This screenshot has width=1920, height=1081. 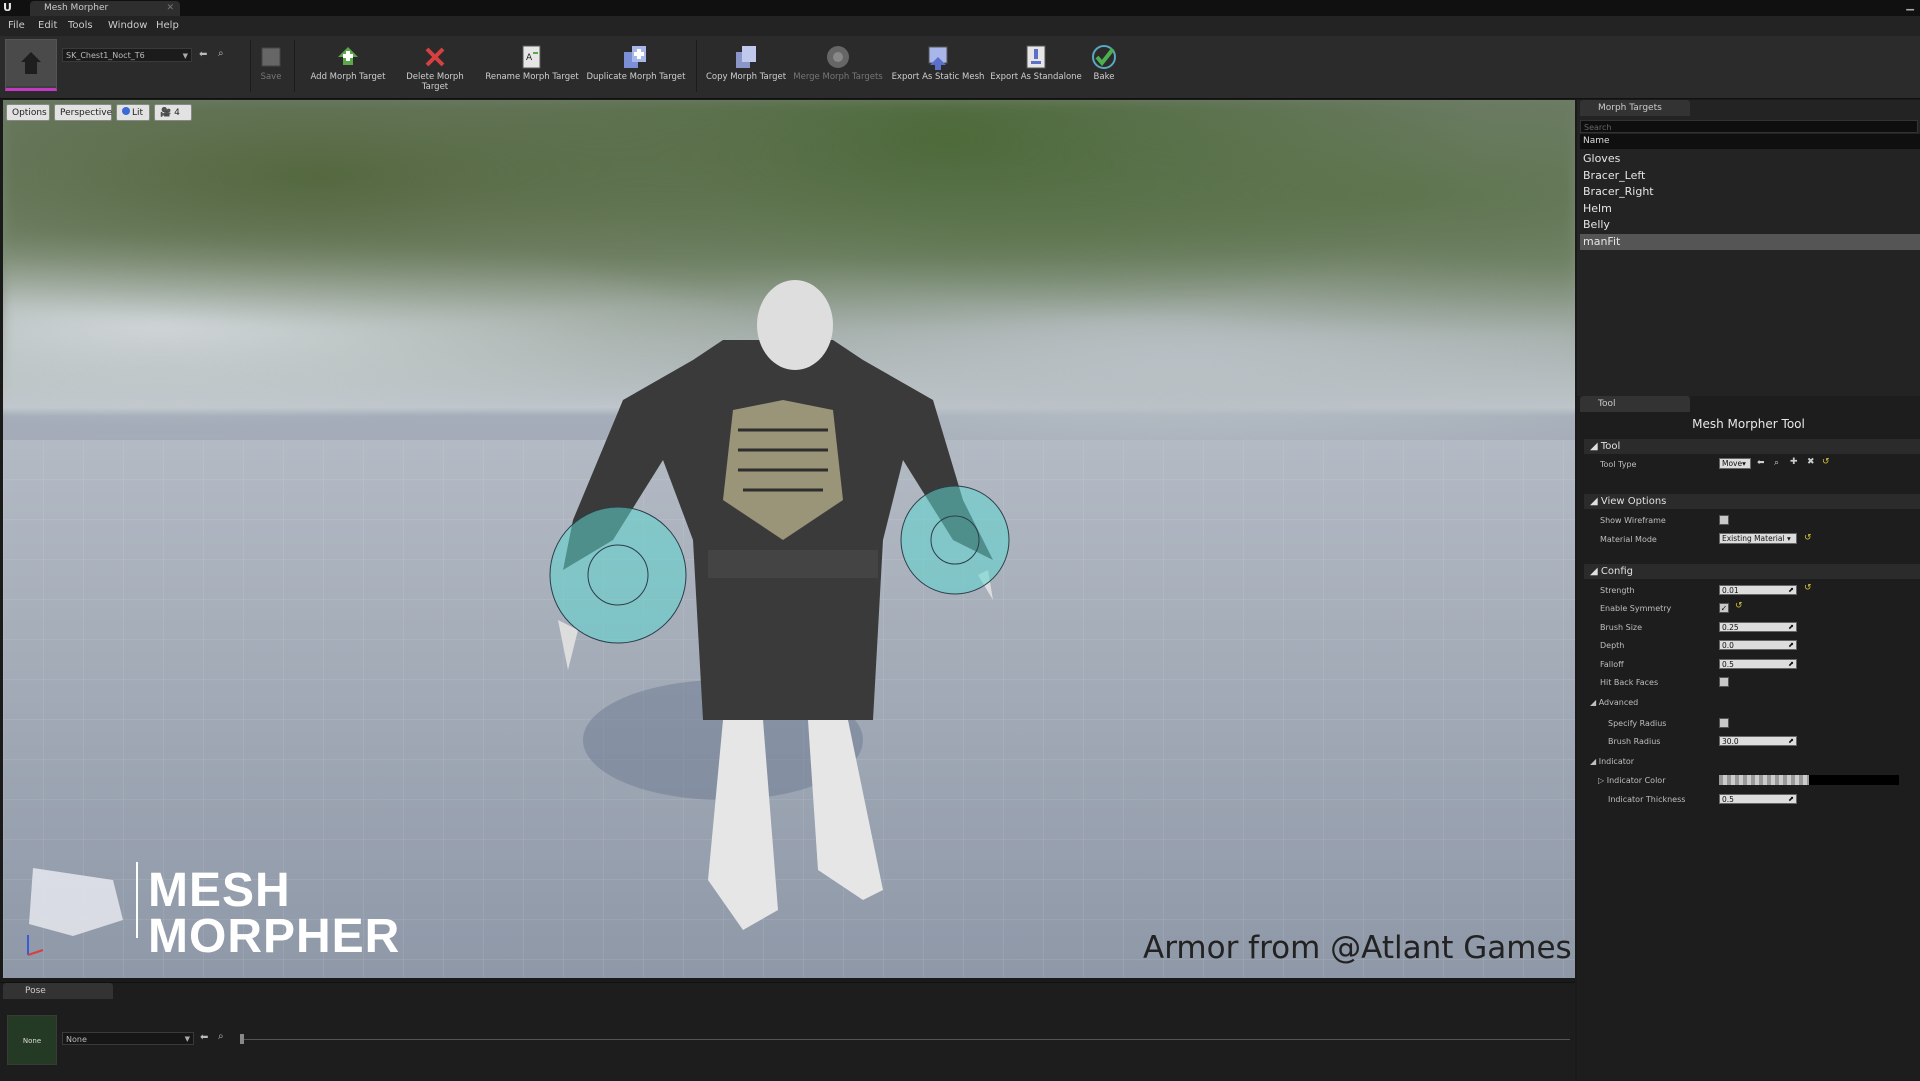 I want to click on morph-targets-tab-label: Morph Targets, so click(x=1630, y=108).